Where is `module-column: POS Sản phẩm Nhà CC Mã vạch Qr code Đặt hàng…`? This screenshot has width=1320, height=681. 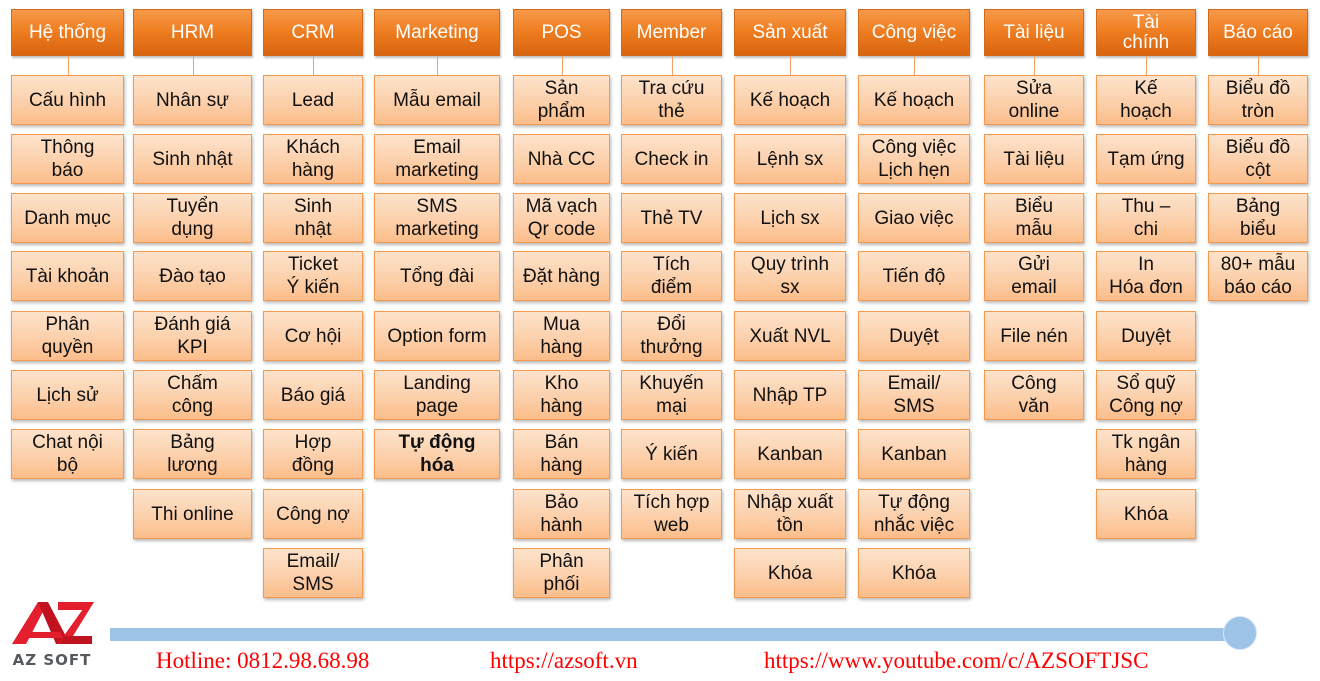
module-column: POS Sản phẩm Nhà CC Mã vạch Qr code Đặt hàng… is located at coordinates (561, 303).